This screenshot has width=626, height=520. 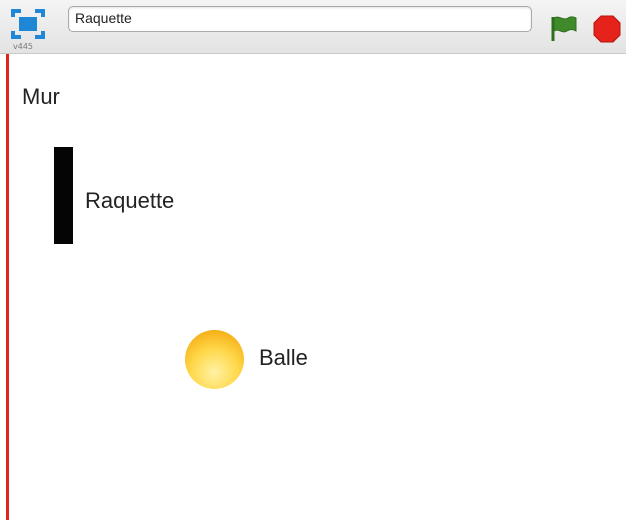 I want to click on fullscreen-icon, so click(x=28, y=24).